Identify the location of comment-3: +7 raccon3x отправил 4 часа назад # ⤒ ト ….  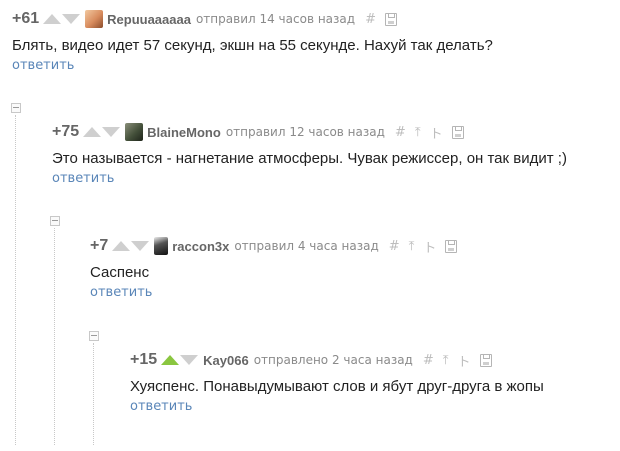
(274, 267).